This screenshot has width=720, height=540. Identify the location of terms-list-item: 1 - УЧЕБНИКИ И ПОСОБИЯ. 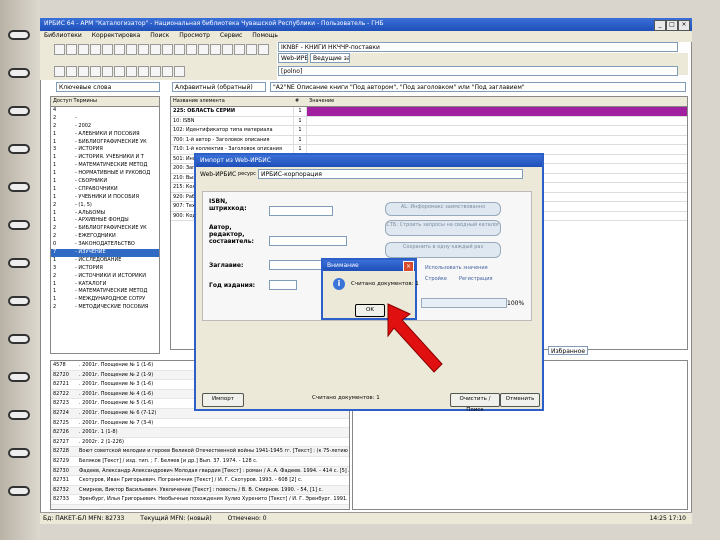
(105, 198).